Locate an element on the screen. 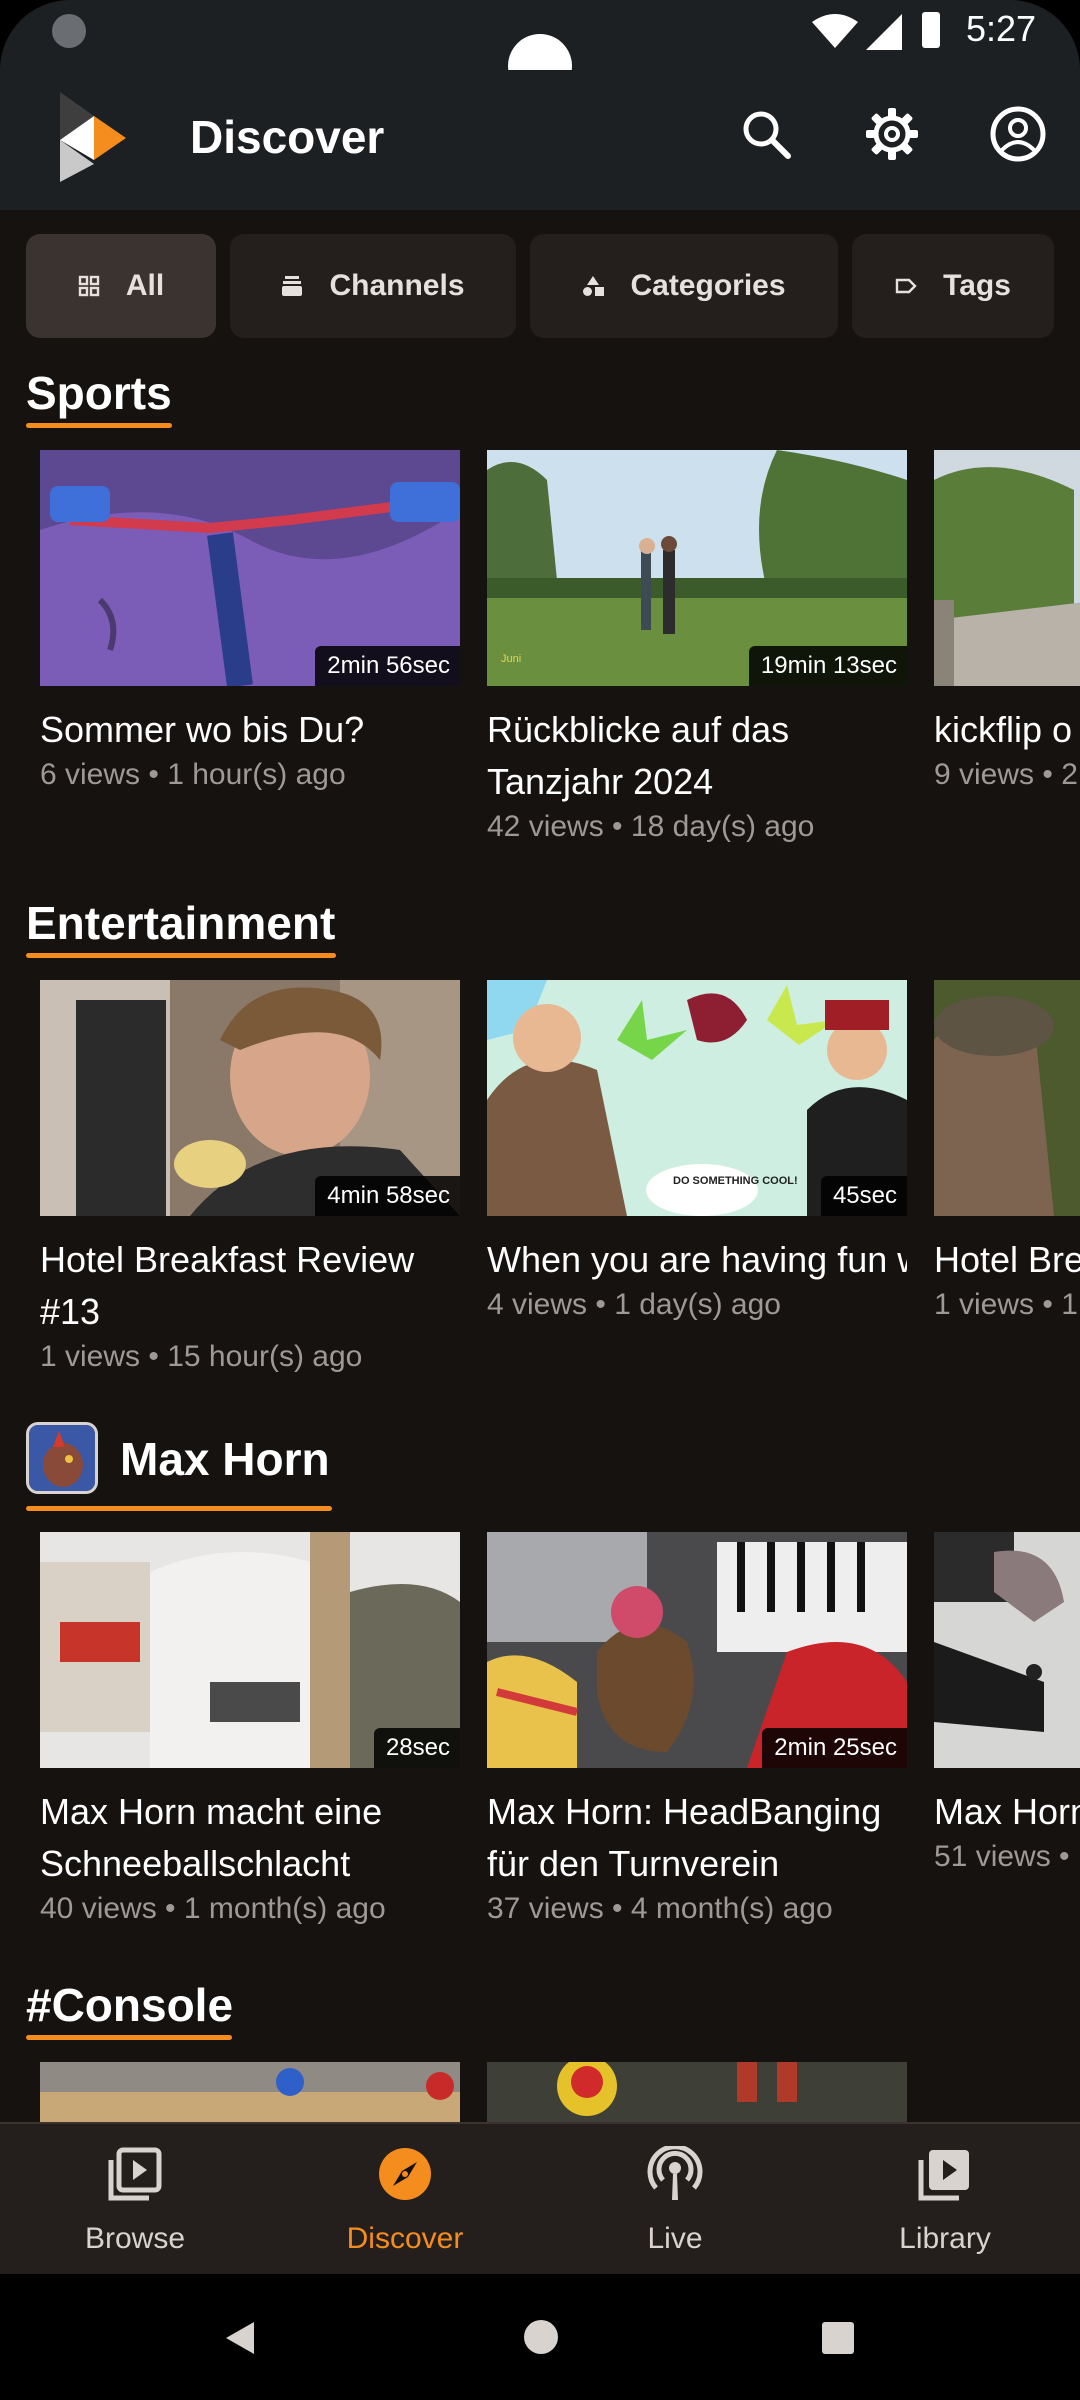 This screenshot has height=2400, width=1080. chip-label: Tags is located at coordinates (977, 285).